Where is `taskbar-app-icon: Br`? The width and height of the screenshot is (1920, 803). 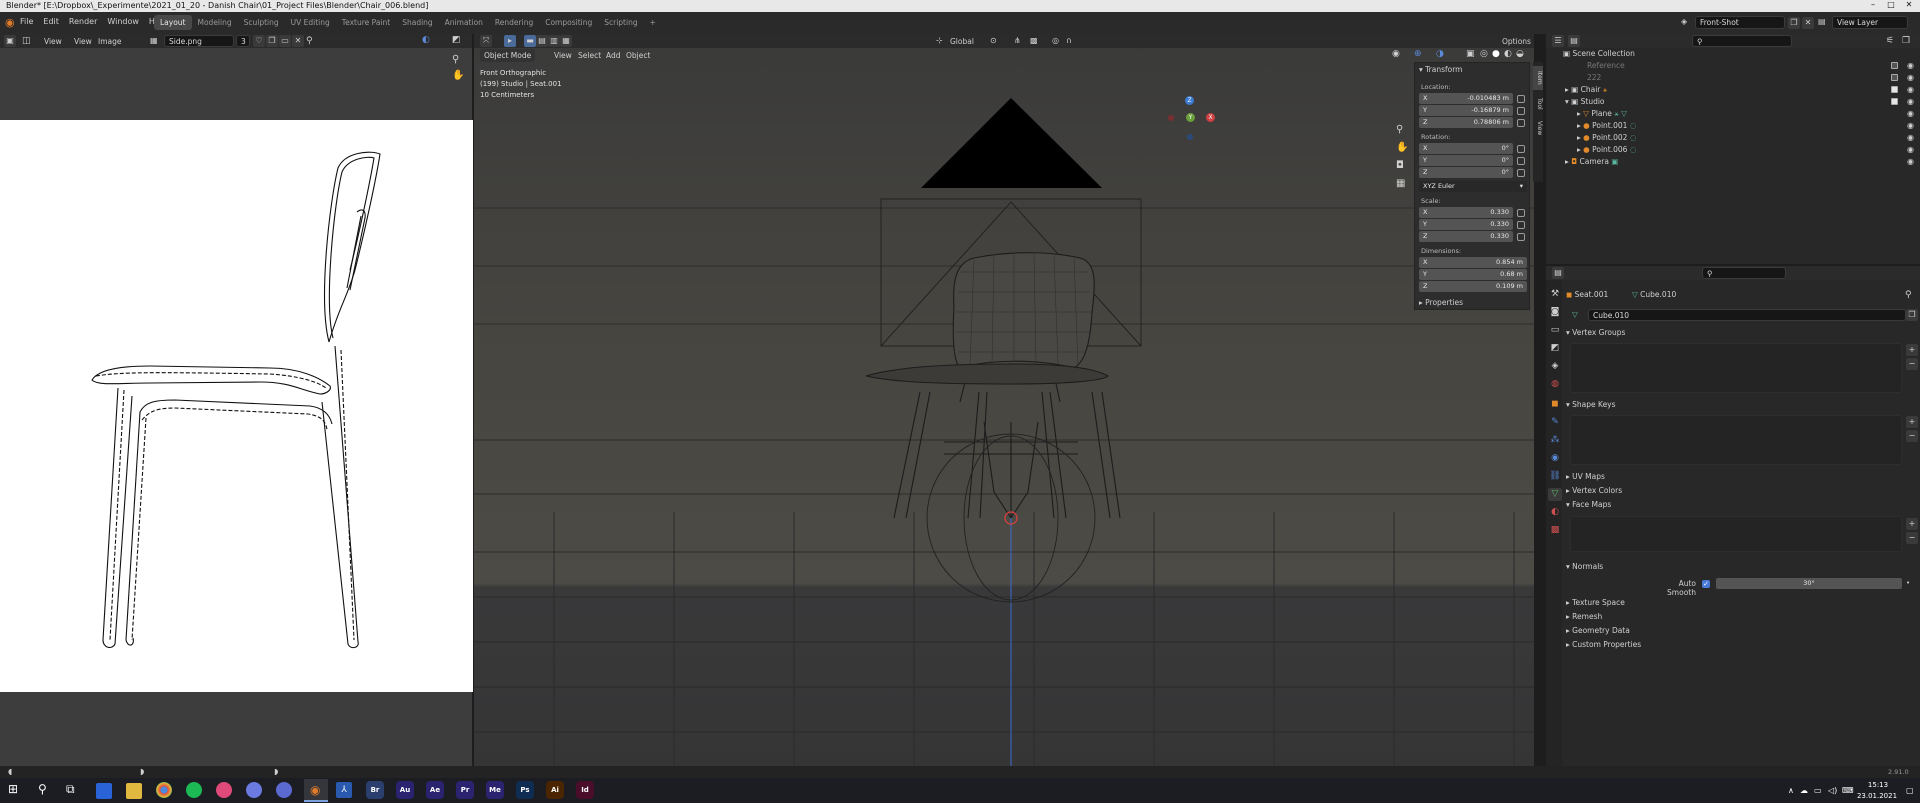 taskbar-app-icon: Br is located at coordinates (375, 790).